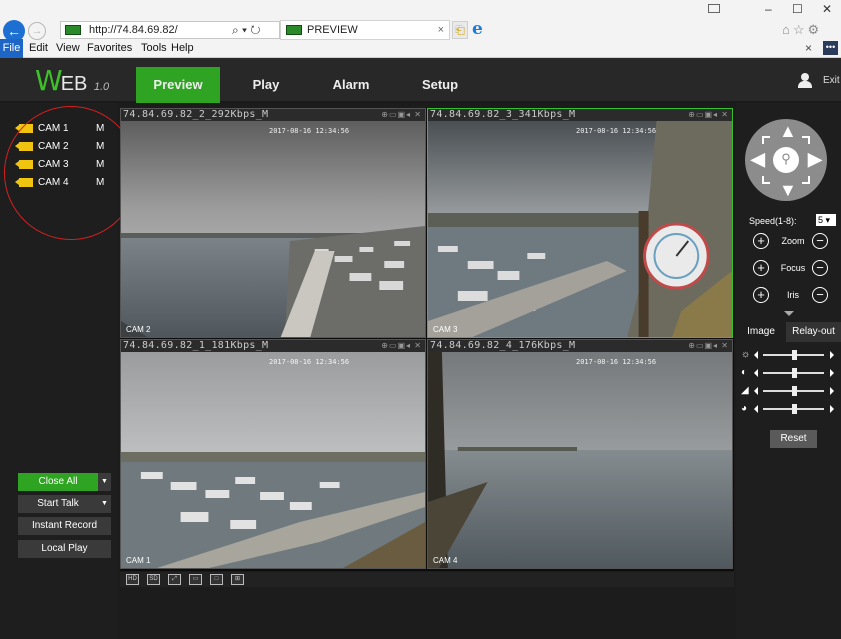  Describe the element at coordinates (11, 48) in the screenshot. I see `menu-file: File` at that location.